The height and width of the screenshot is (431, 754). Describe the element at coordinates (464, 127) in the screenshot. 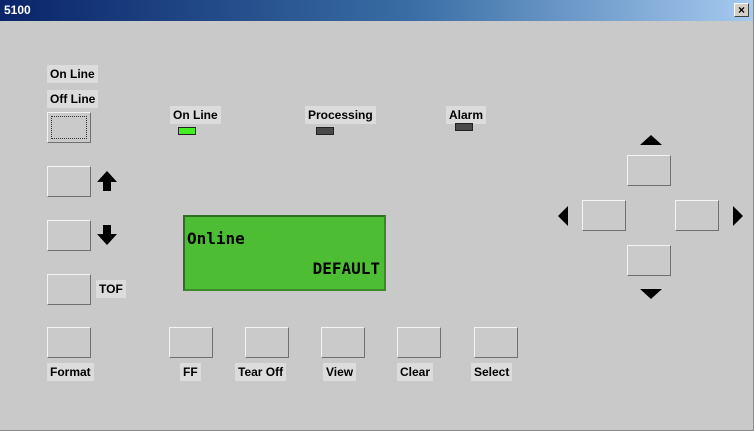

I see `alarm-led` at that location.